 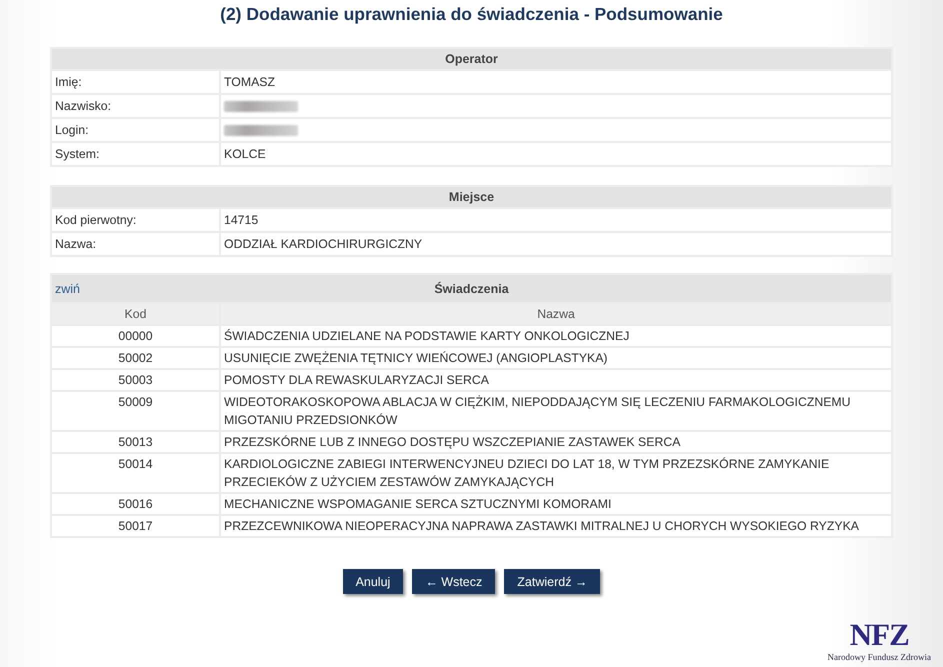 What do you see at coordinates (373, 581) in the screenshot?
I see `nav-button: Anuluj` at bounding box center [373, 581].